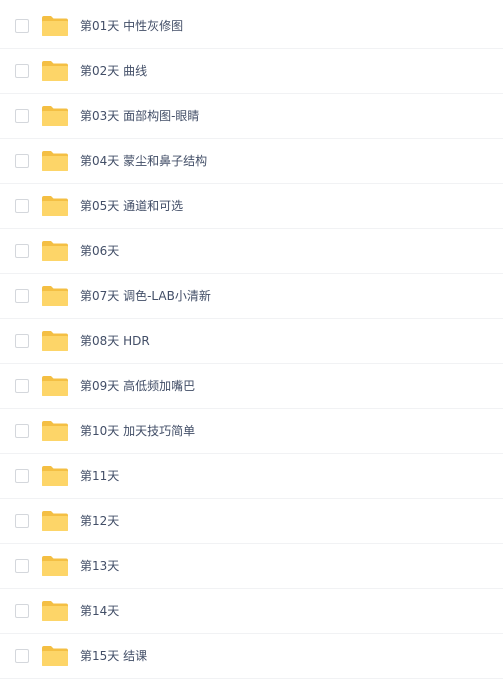 This screenshot has width=503, height=679. What do you see at coordinates (137, 431) in the screenshot?
I see `folder-name: 第10天 加天技巧简单` at bounding box center [137, 431].